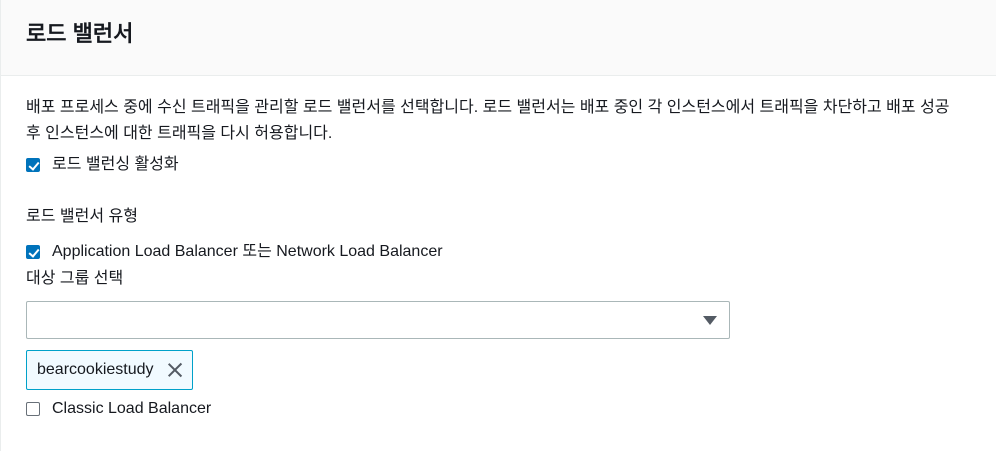 This screenshot has width=996, height=451. Describe the element at coordinates (33, 409) in the screenshot. I see `classic-load-balancer-checkbox` at that location.